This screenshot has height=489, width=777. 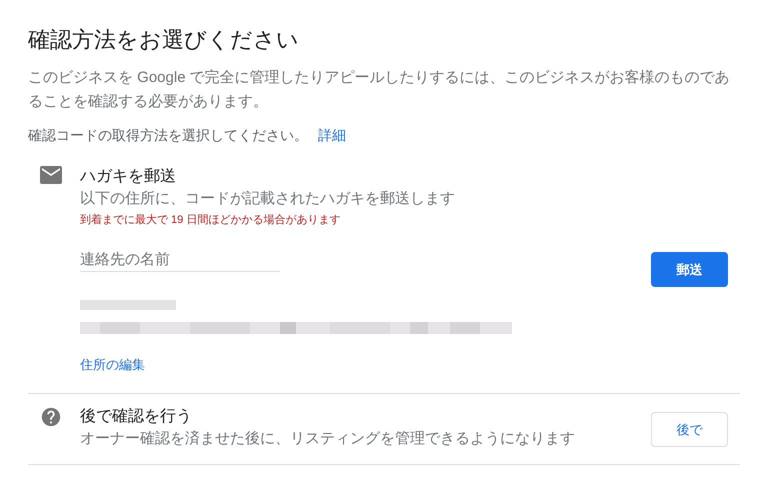 What do you see at coordinates (164, 40) in the screenshot?
I see `page-title: 確認方法をお選びください` at bounding box center [164, 40].